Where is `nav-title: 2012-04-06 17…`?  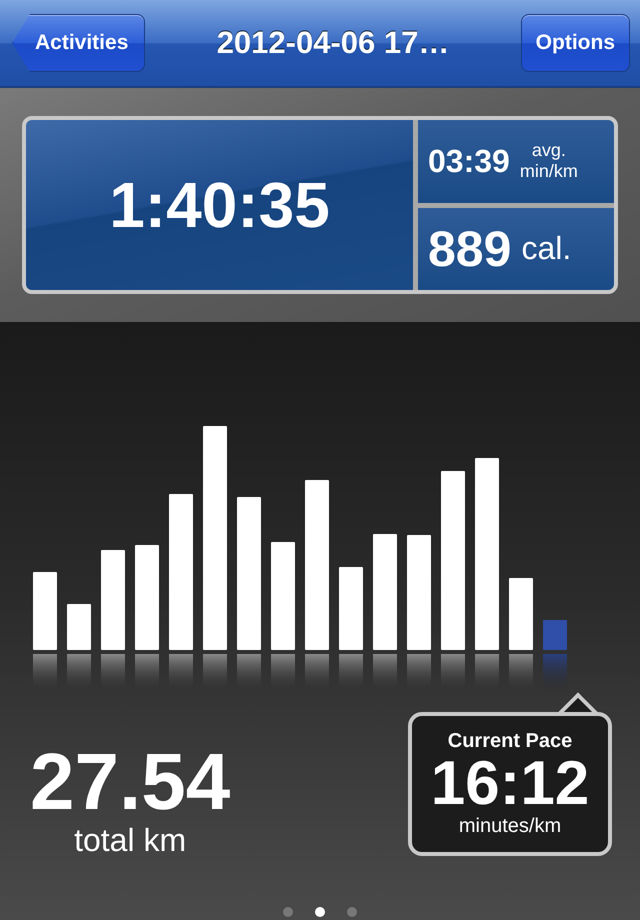
nav-title: 2012-04-06 17… is located at coordinates (333, 43).